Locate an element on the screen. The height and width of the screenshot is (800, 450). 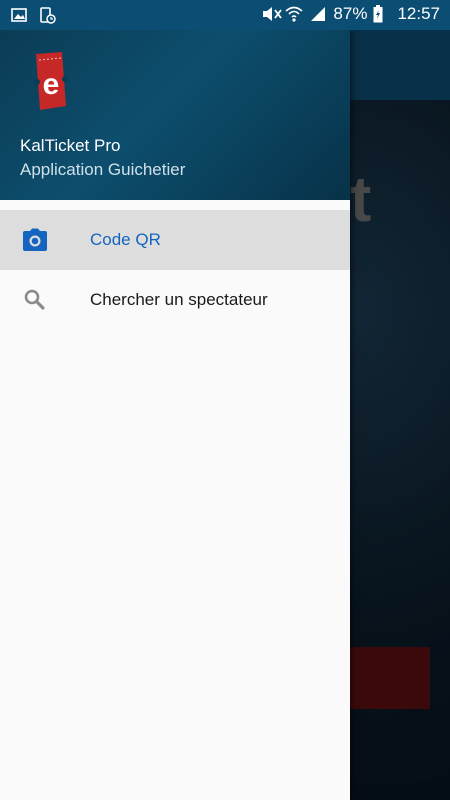
drawer-menu: Code QR Chercher un spectateur is located at coordinates (175, 270).